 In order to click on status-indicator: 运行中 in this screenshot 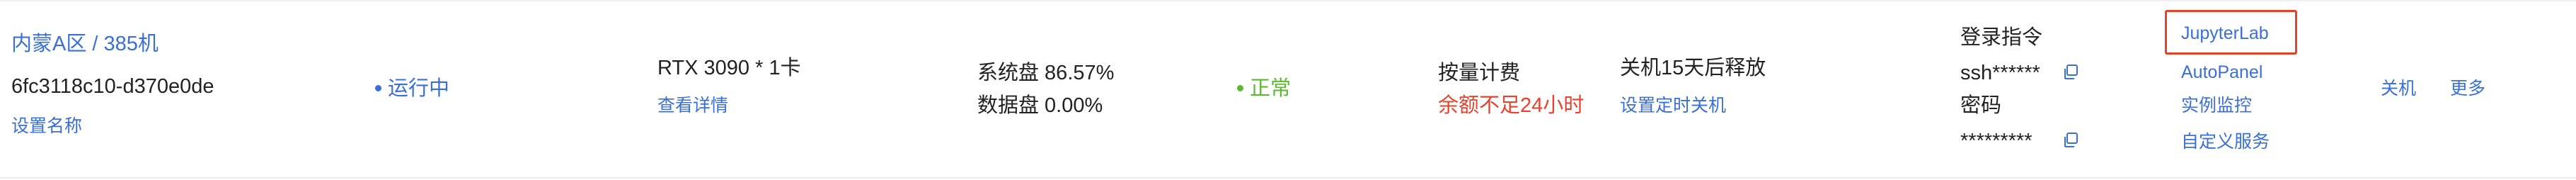, I will do `click(412, 89)`.